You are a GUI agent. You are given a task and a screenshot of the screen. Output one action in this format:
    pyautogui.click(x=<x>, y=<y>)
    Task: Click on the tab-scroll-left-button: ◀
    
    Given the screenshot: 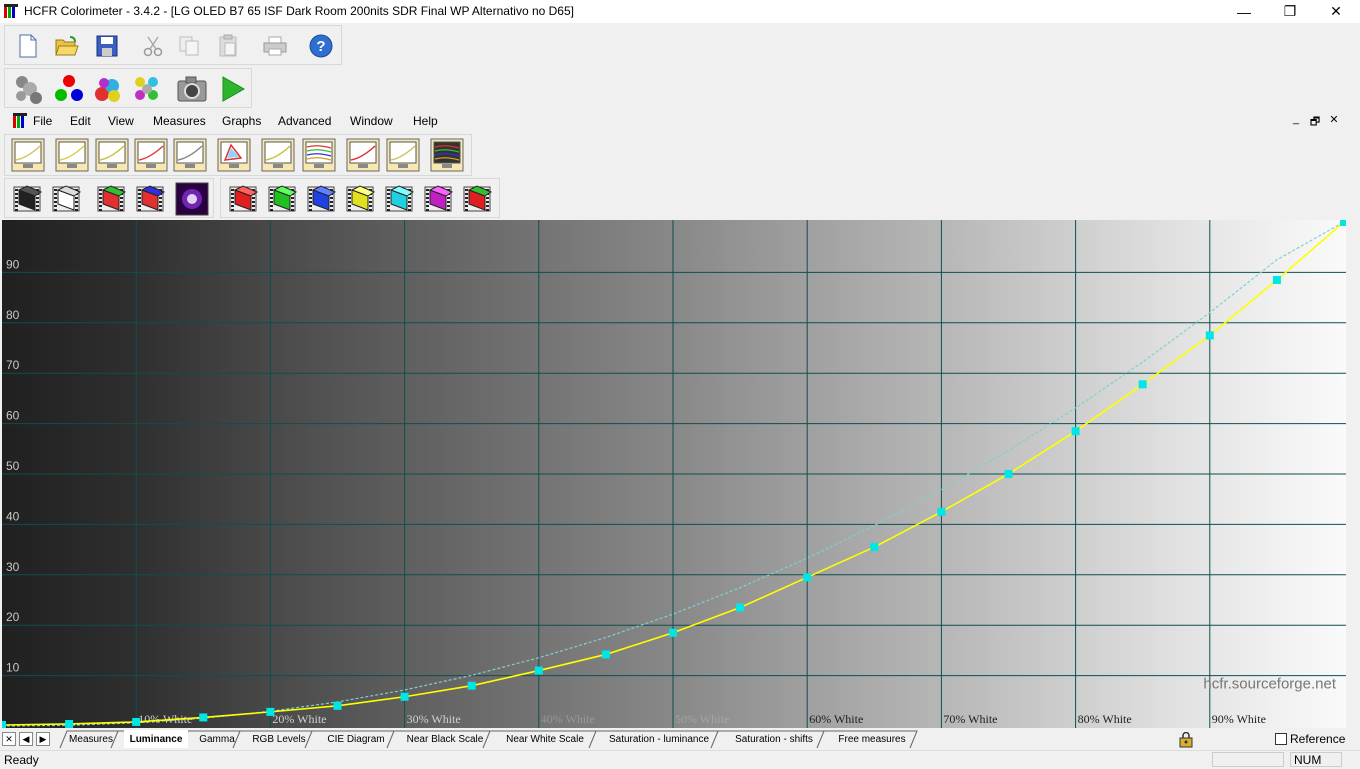 What is the action you would take?
    pyautogui.click(x=26, y=739)
    